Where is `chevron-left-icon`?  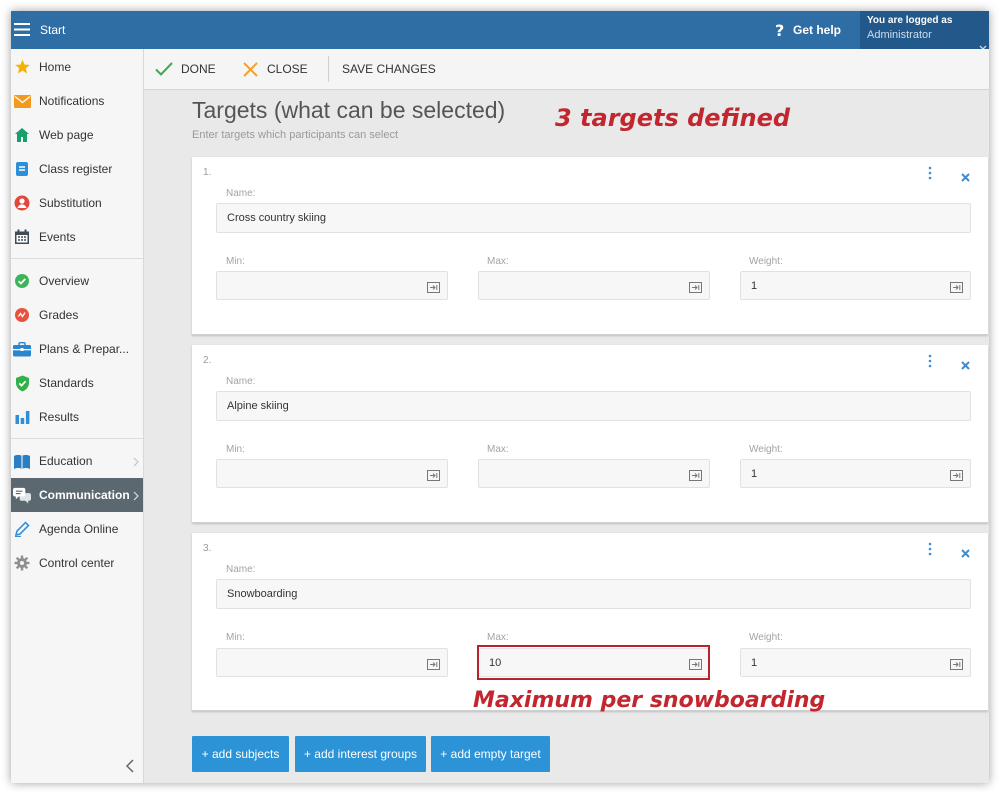 chevron-left-icon is located at coordinates (129, 768).